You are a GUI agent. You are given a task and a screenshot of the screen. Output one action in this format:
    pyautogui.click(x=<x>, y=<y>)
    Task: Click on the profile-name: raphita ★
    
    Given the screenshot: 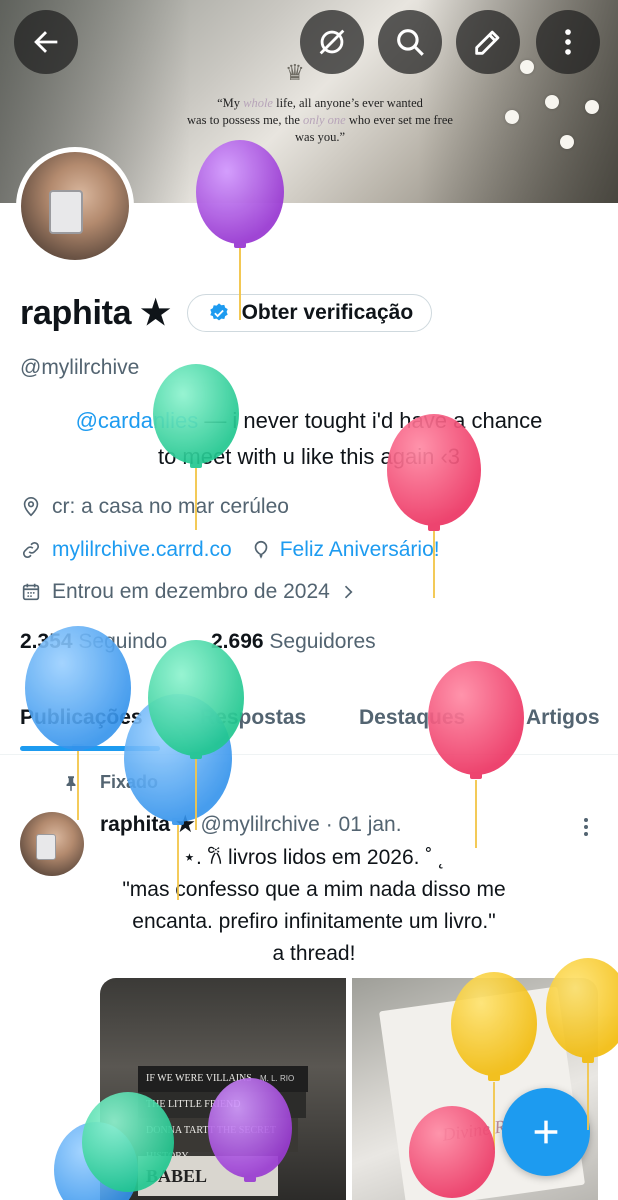 What is the action you would take?
    pyautogui.click(x=95, y=313)
    